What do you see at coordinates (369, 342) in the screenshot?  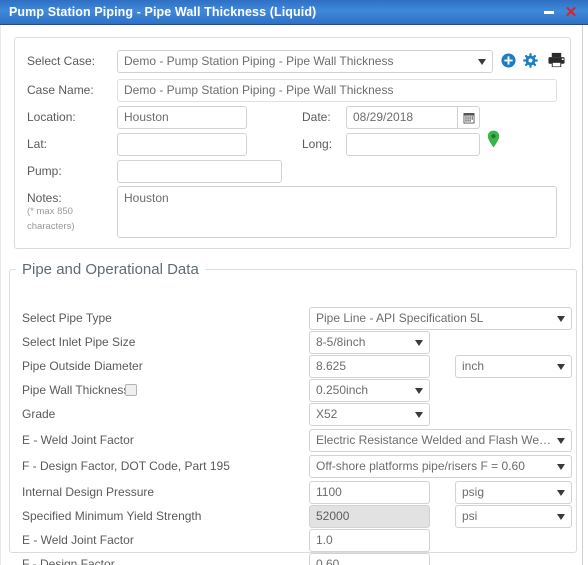 I see `select-inlet-pipe-size-dropdown: 8-5/8inch` at bounding box center [369, 342].